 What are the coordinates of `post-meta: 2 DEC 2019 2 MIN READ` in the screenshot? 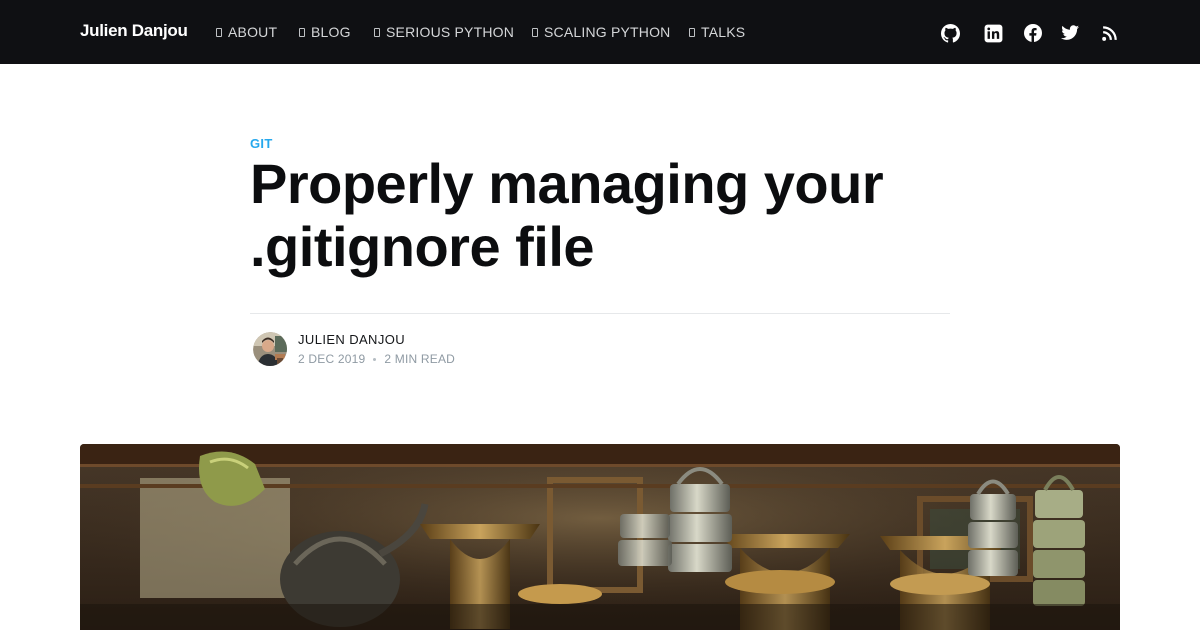 It's located at (376, 359).